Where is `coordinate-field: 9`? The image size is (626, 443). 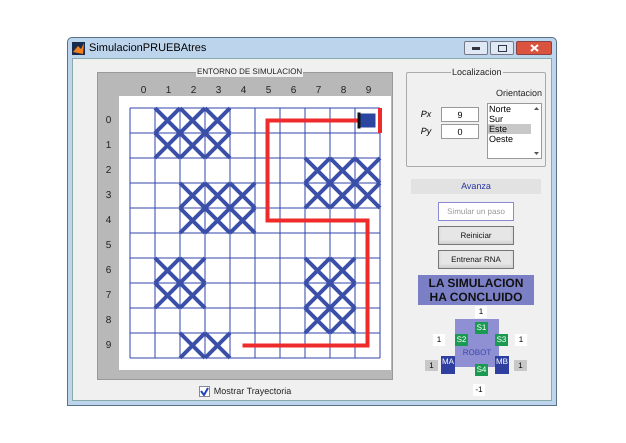
coordinate-field: 9 is located at coordinates (460, 114).